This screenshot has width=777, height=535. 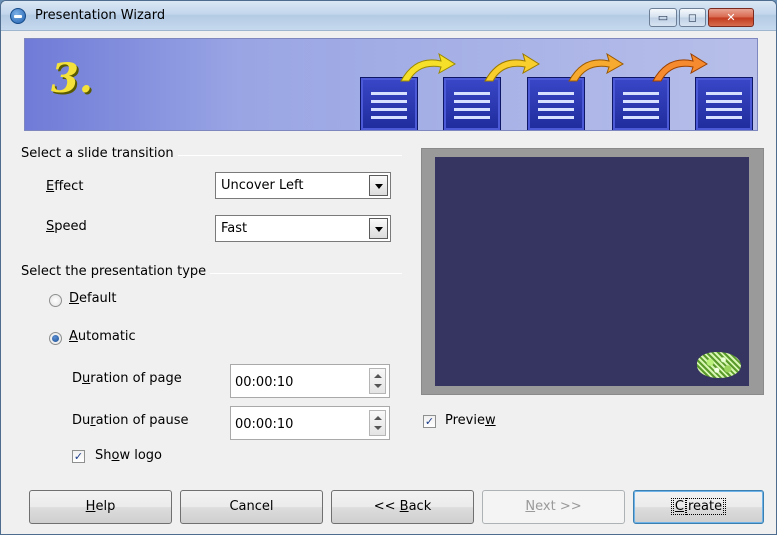 What do you see at coordinates (65, 186) in the screenshot?
I see `effect-label: Effect` at bounding box center [65, 186].